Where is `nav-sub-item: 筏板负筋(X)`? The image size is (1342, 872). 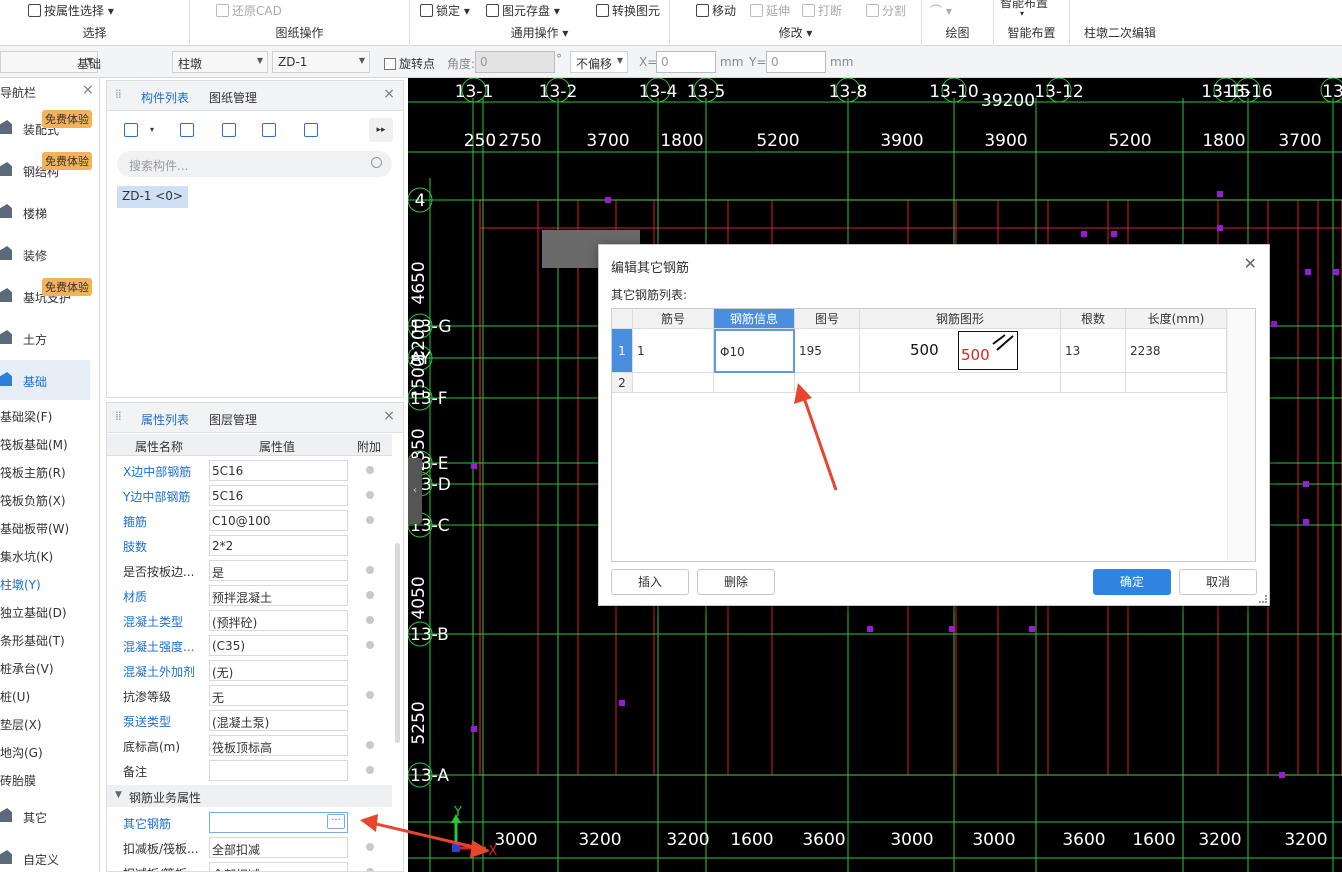 nav-sub-item: 筏板负筋(X) is located at coordinates (33, 500).